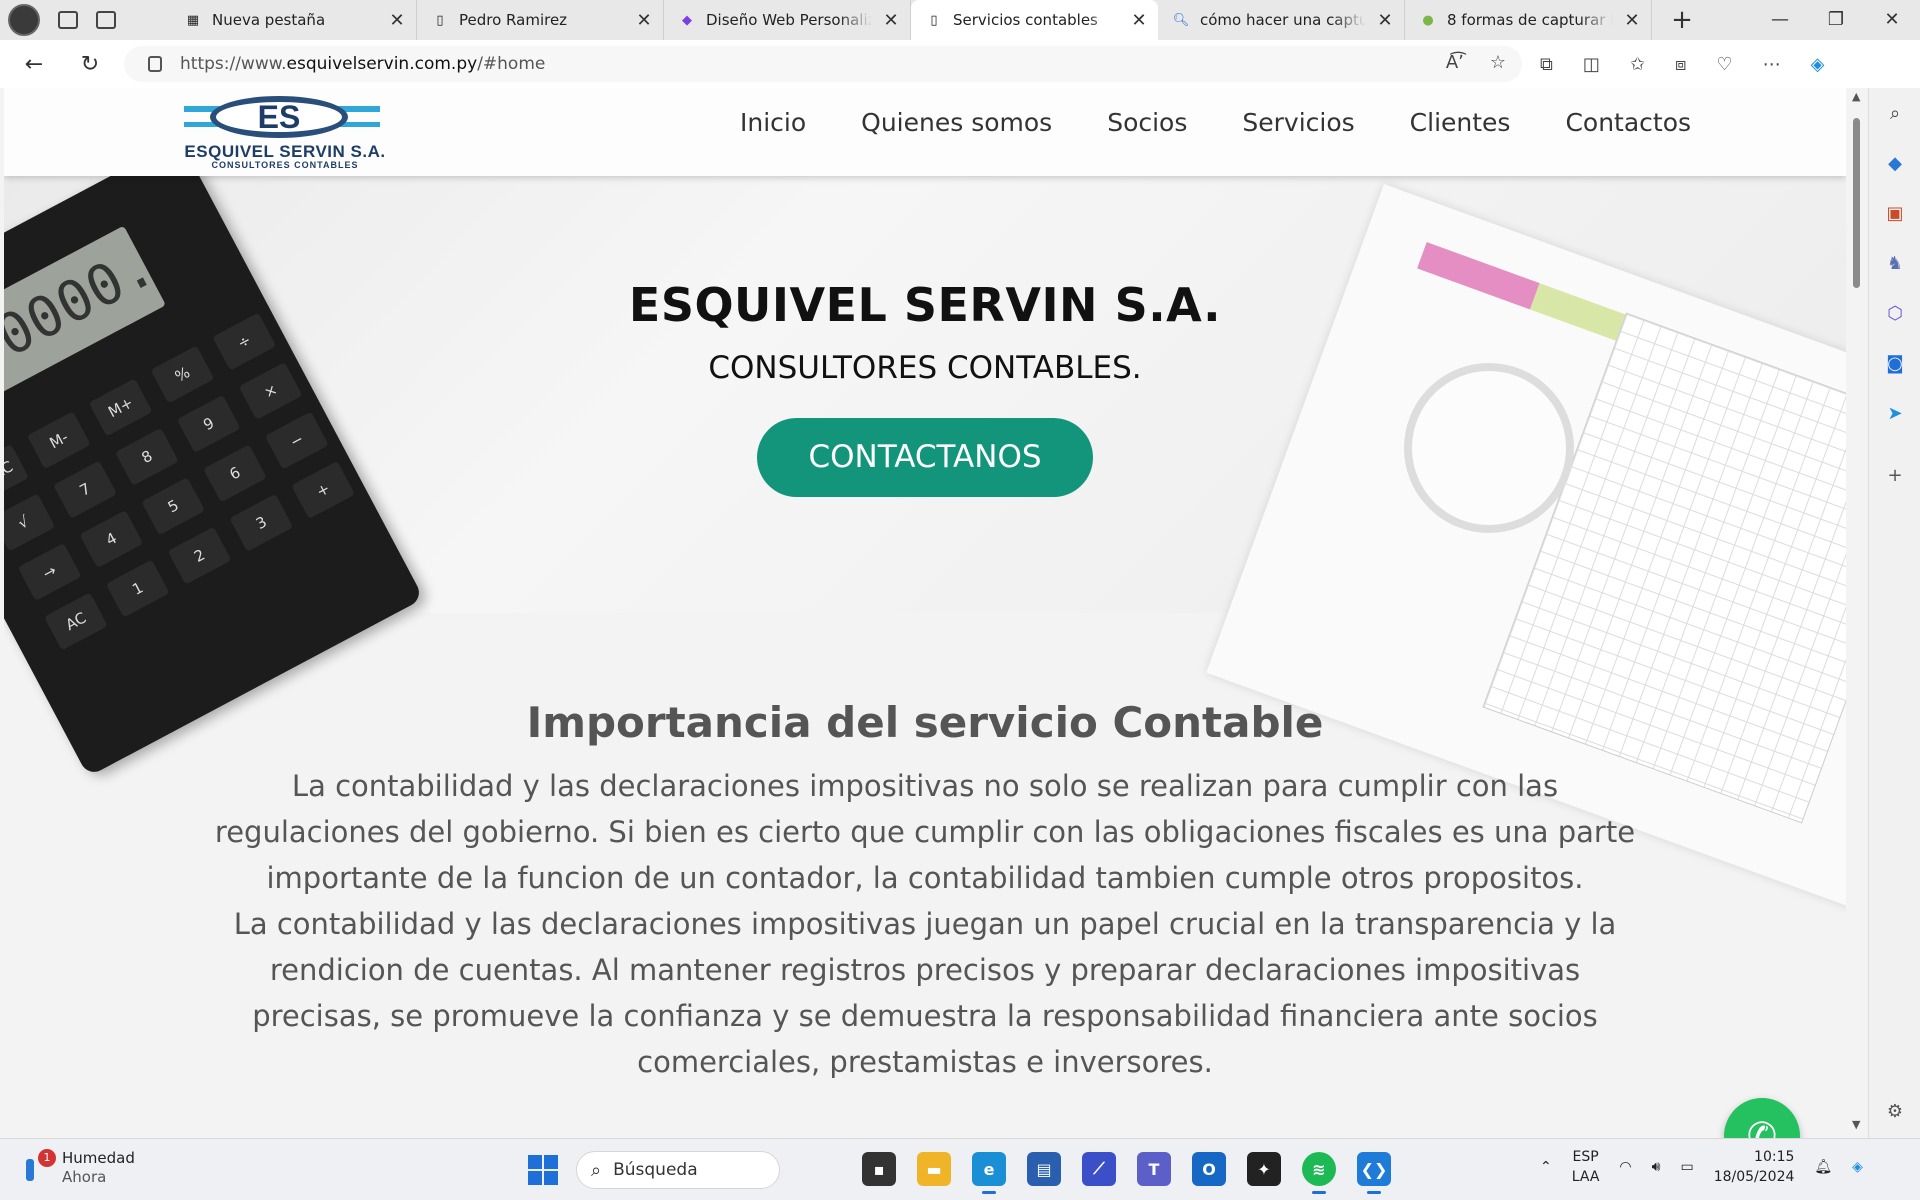 This screenshot has height=1200, width=1920. I want to click on hero-subtitle: CONSULTORES CONTABLES., so click(925, 368).